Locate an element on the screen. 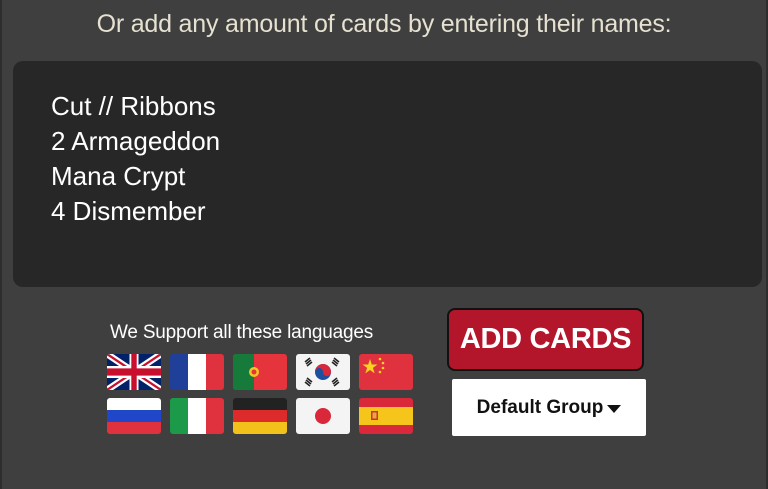 This screenshot has height=489, width=768. group-select: Default Group is located at coordinates (549, 407).